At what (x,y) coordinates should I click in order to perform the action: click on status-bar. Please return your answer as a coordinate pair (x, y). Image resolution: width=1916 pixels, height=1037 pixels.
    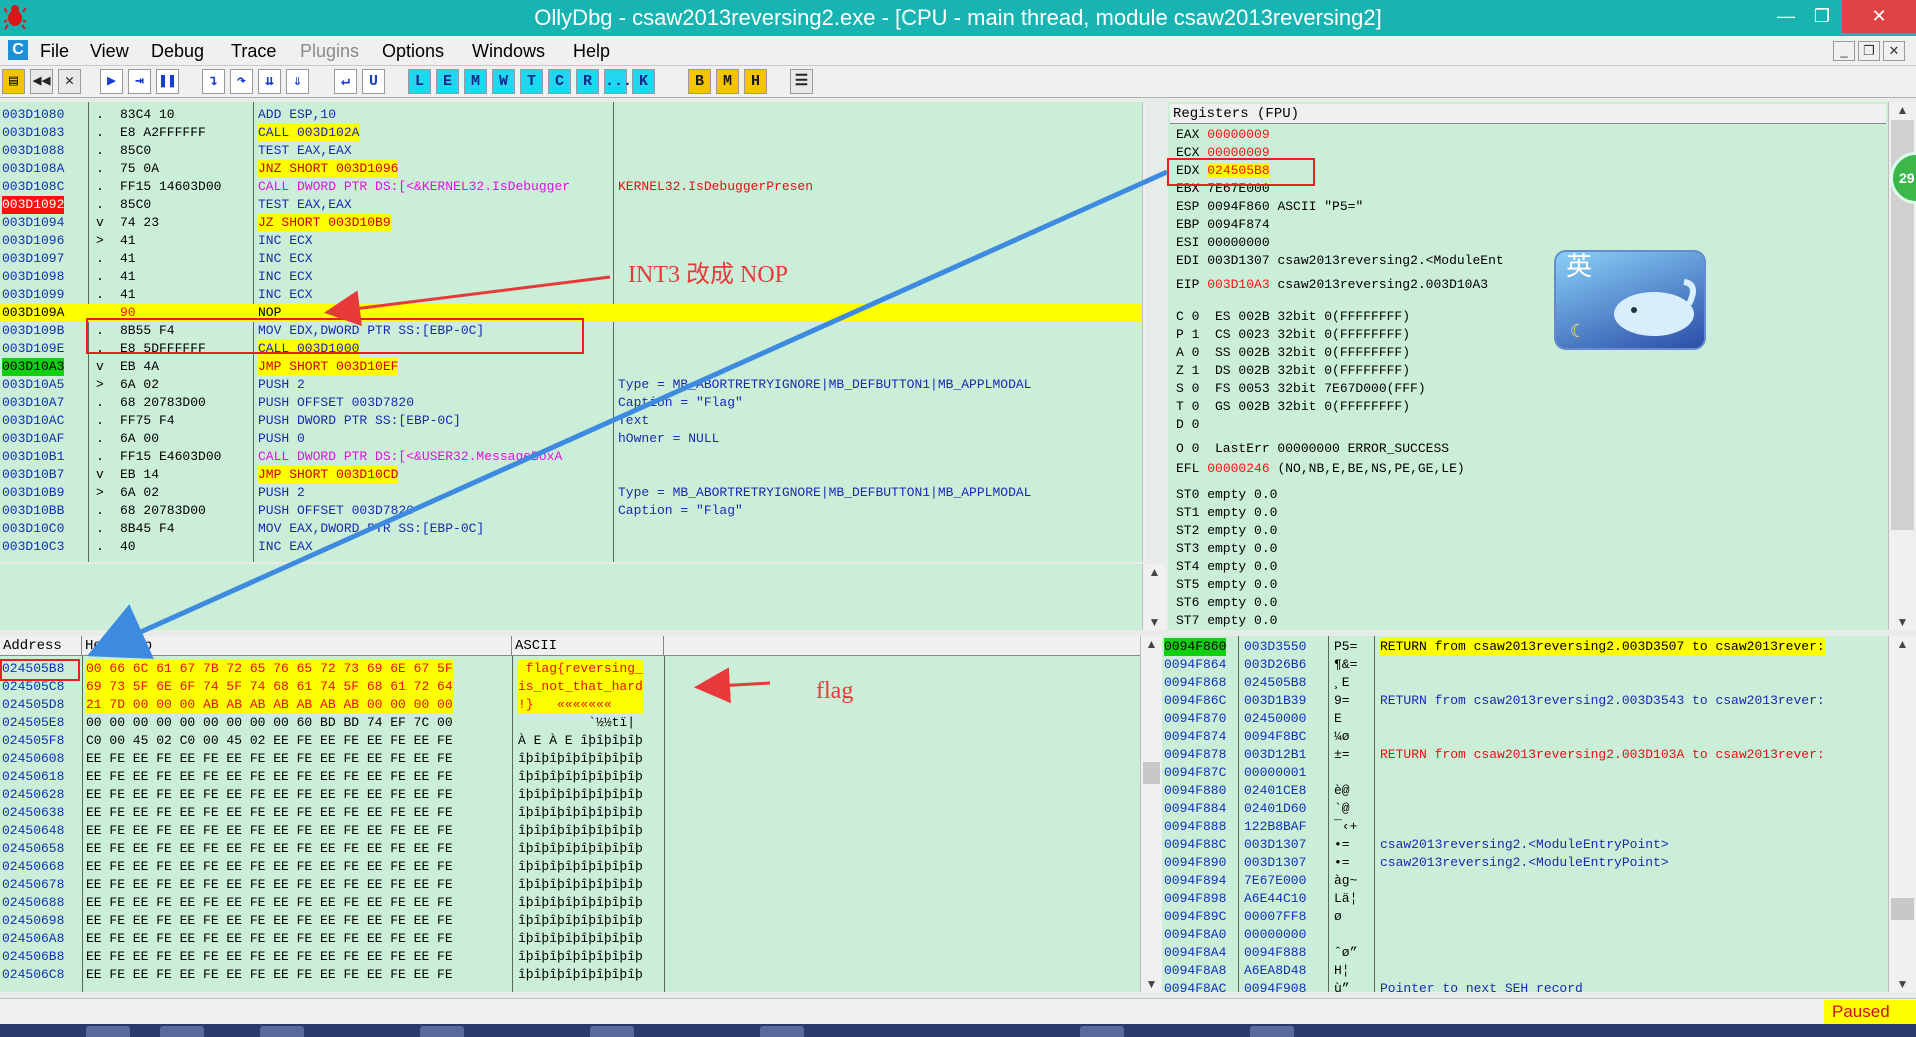
    Looking at the image, I should click on (958, 1011).